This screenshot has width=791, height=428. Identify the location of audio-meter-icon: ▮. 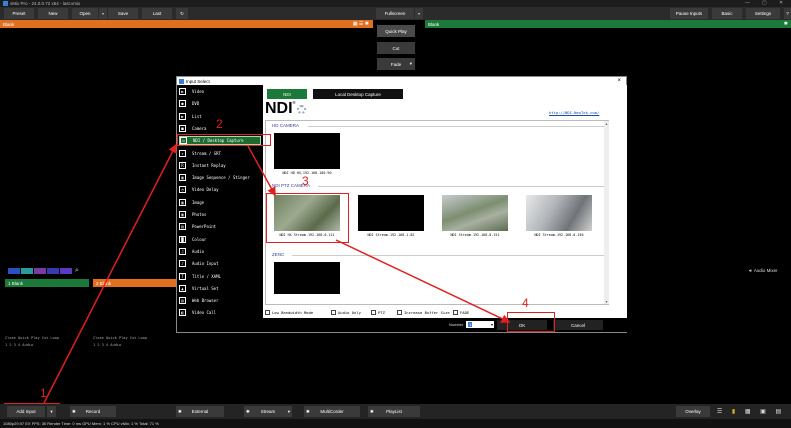
(733, 411).